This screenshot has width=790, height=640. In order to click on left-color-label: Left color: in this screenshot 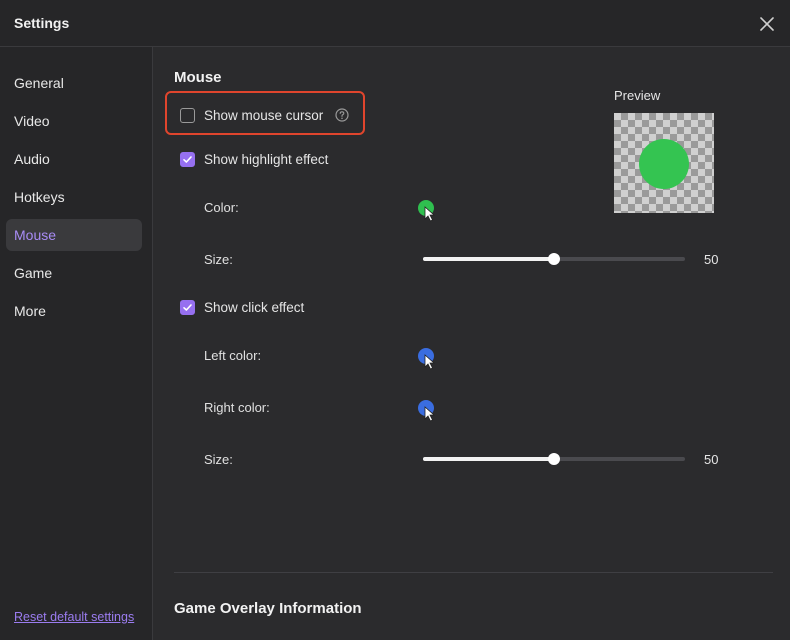, I will do `click(233, 355)`.